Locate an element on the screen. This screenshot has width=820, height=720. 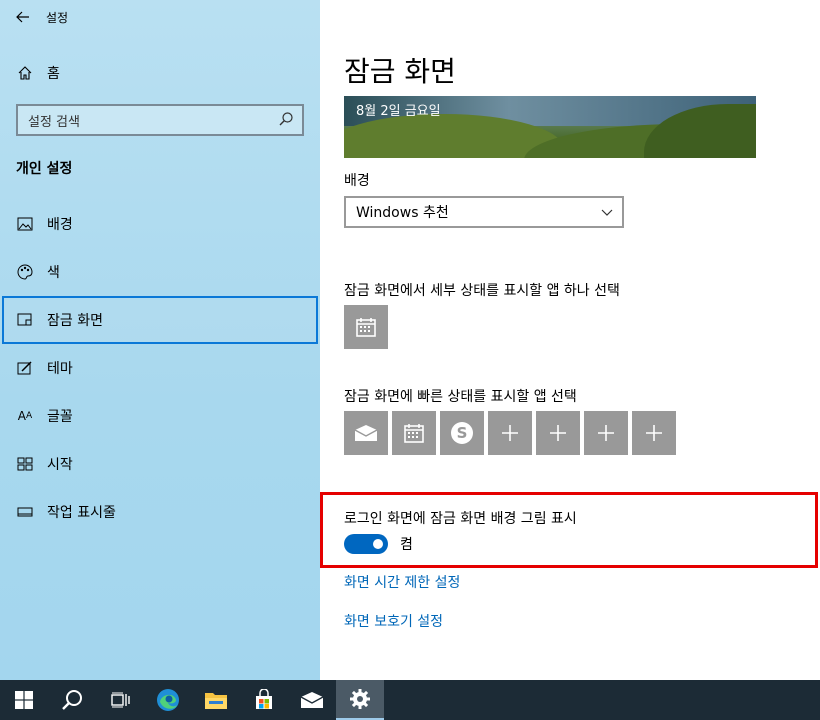
section-title: 개인 설정 is located at coordinates (44, 169).